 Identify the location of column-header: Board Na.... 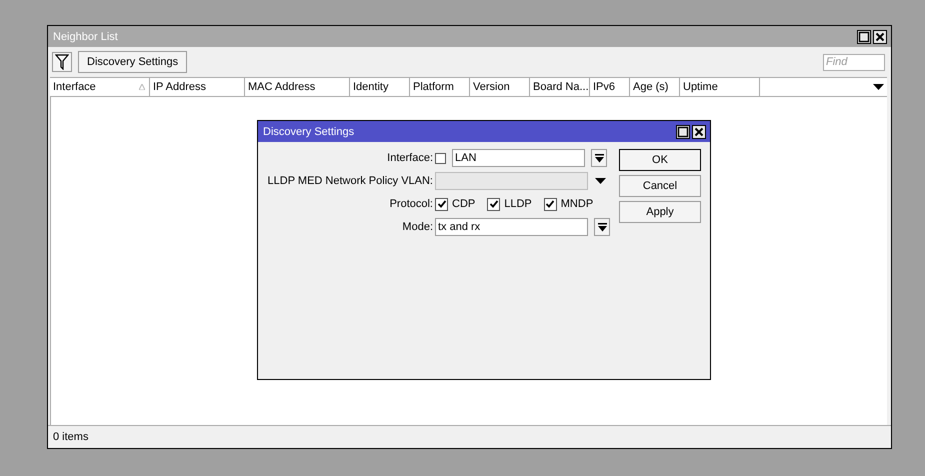
(560, 87).